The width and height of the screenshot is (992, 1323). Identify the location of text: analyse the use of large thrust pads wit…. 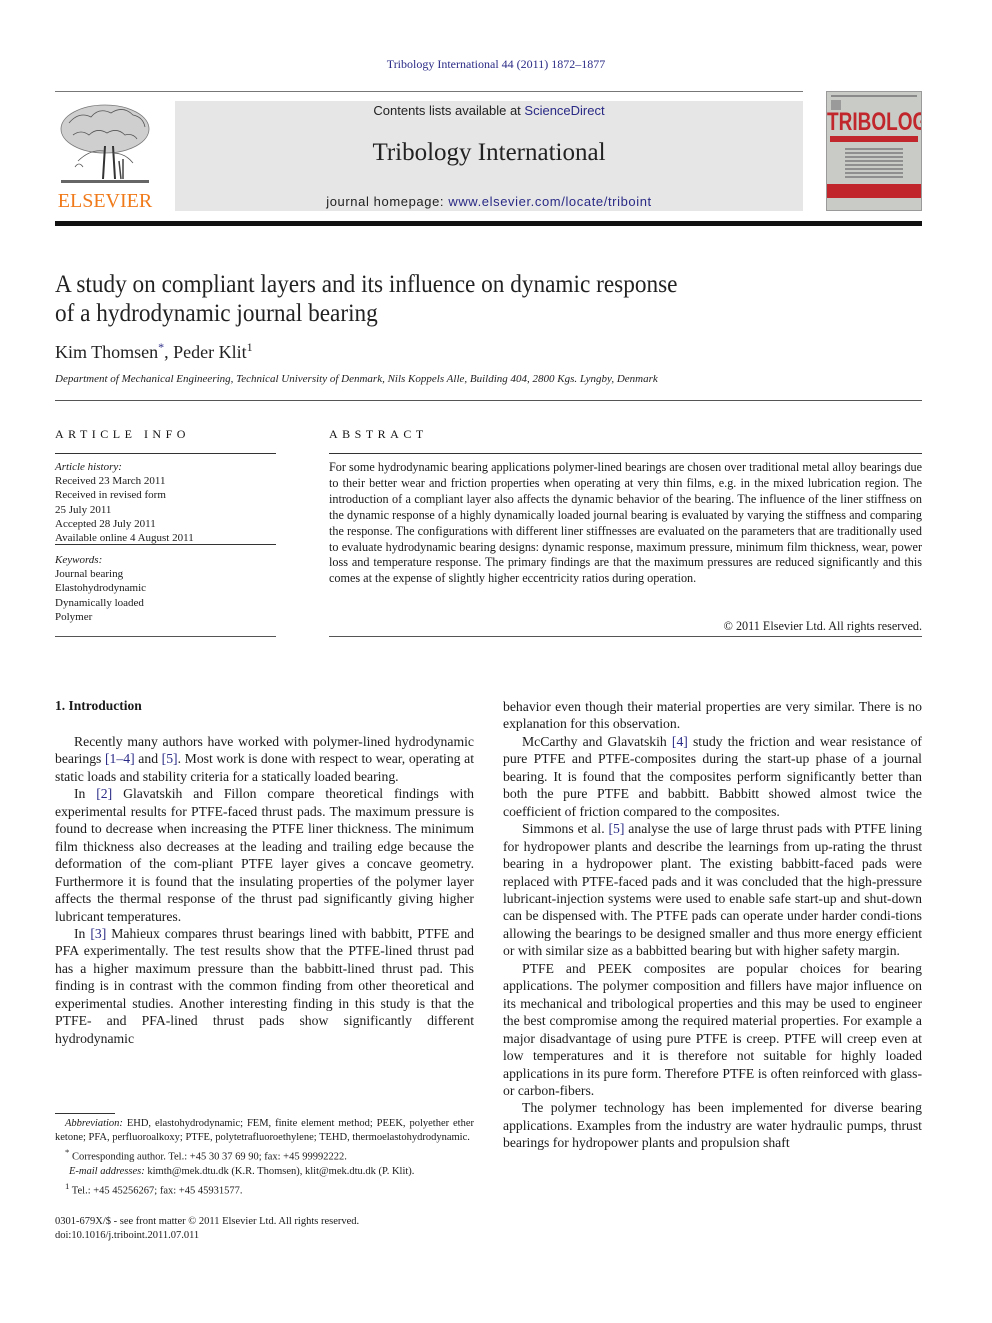
(712, 890).